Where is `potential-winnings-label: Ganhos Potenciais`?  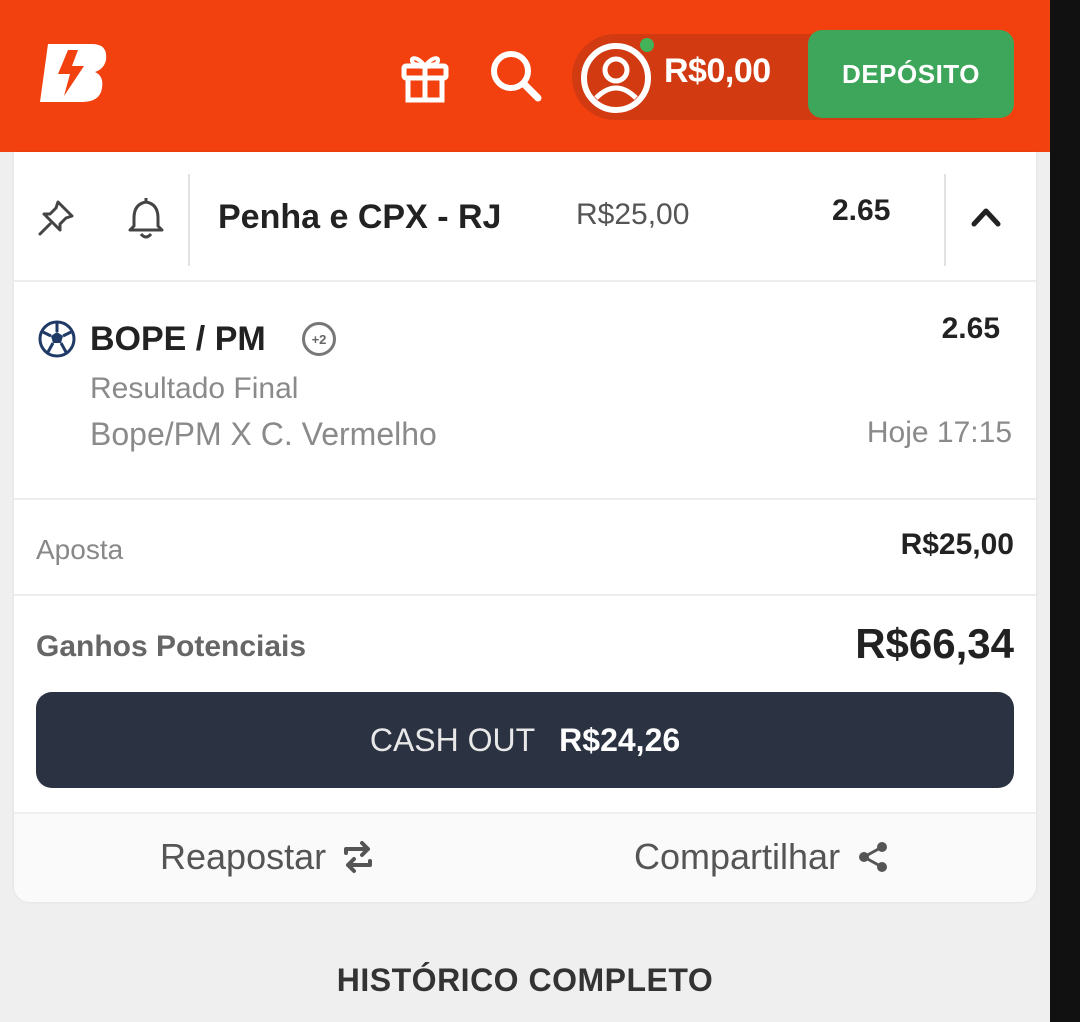
potential-winnings-label: Ganhos Potenciais is located at coordinates (171, 646).